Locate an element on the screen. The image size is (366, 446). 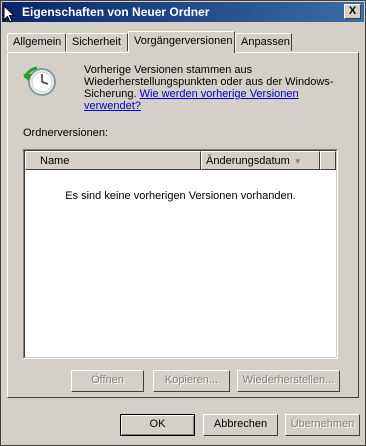
tab-label: Allgemein is located at coordinates (37, 42).